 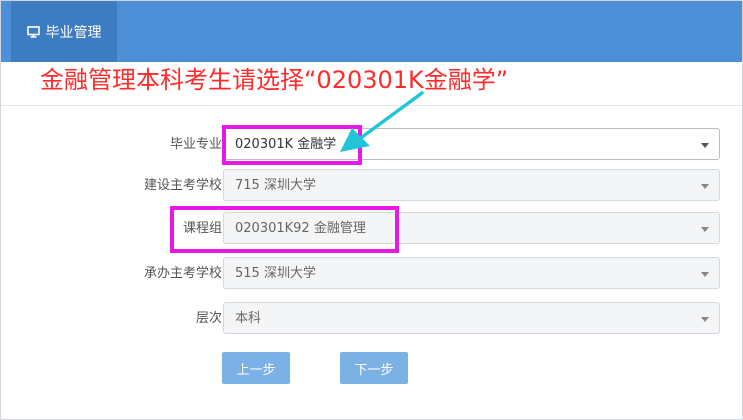 I want to click on form-row-level: 层次 本科, so click(x=371, y=319).